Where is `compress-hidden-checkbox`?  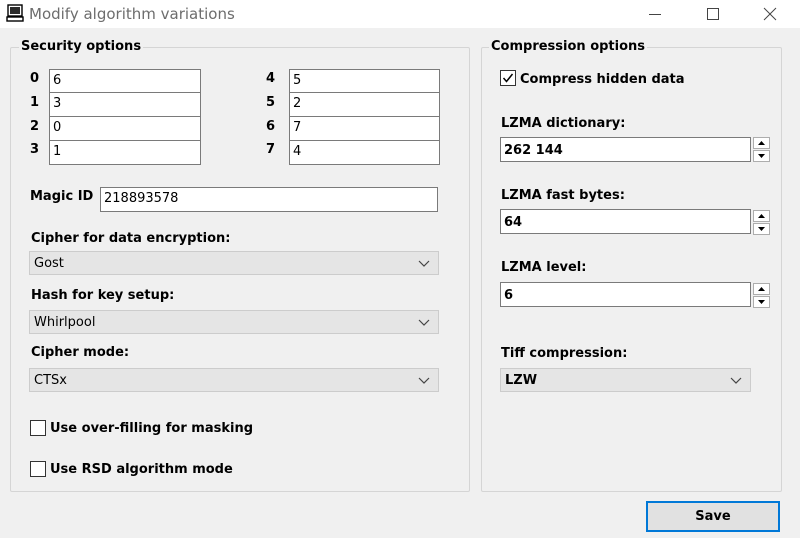 compress-hidden-checkbox is located at coordinates (508, 78).